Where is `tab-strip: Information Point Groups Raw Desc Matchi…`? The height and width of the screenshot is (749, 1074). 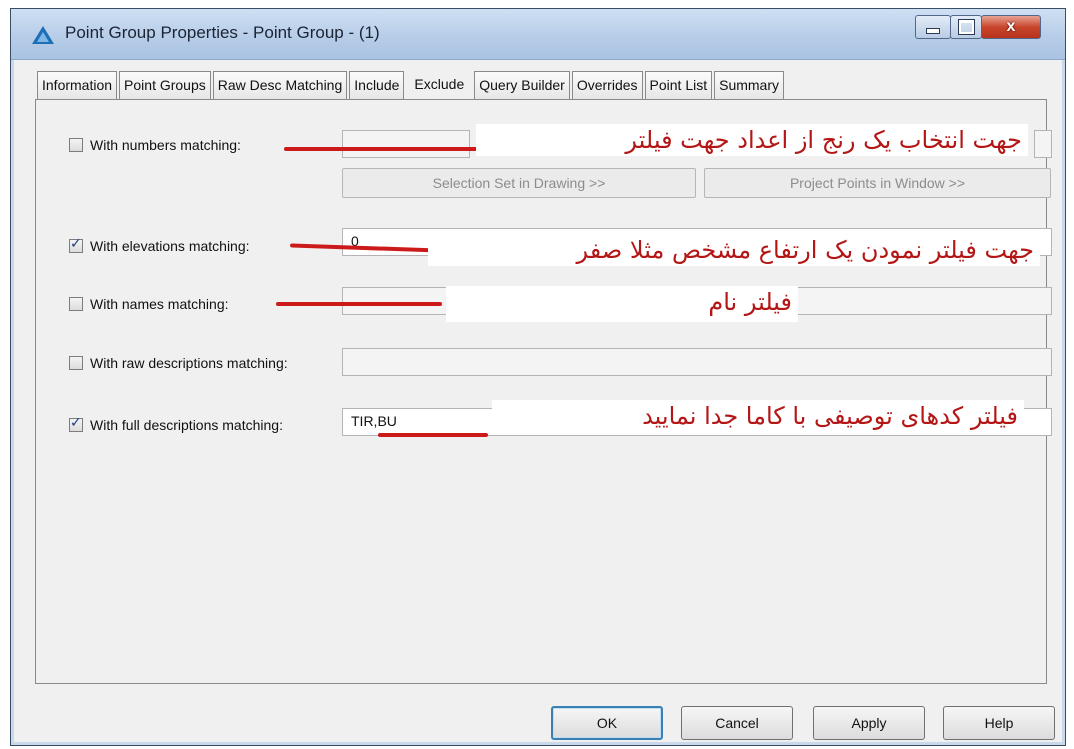
tab-strip: Information Point Groups Raw Desc Matchi… is located at coordinates (411, 86).